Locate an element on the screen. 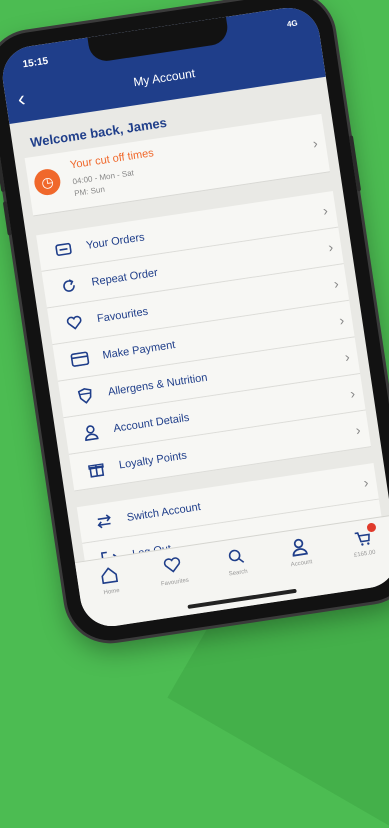  clock-icon: ◷ is located at coordinates (47, 182).